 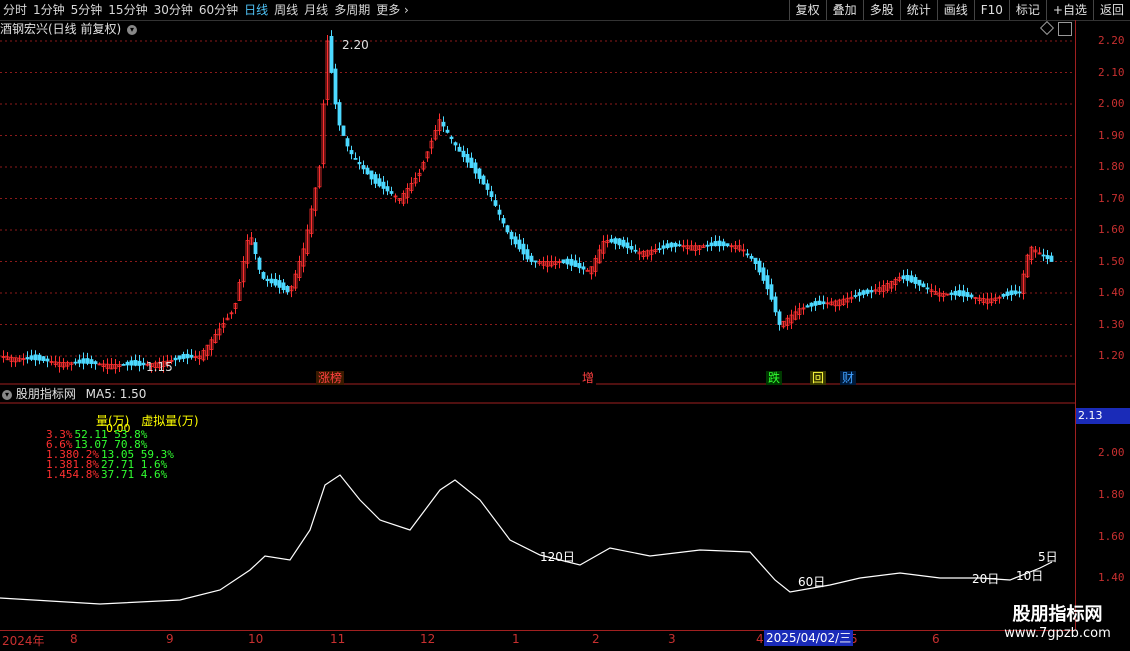 I want to click on event-marker: 跌, so click(x=774, y=378).